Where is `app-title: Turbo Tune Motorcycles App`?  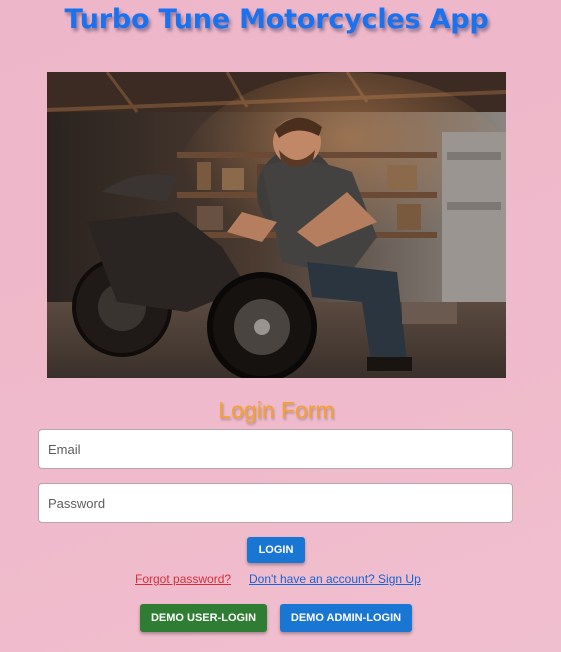
app-title: Turbo Tune Motorcycles App is located at coordinates (276, 19).